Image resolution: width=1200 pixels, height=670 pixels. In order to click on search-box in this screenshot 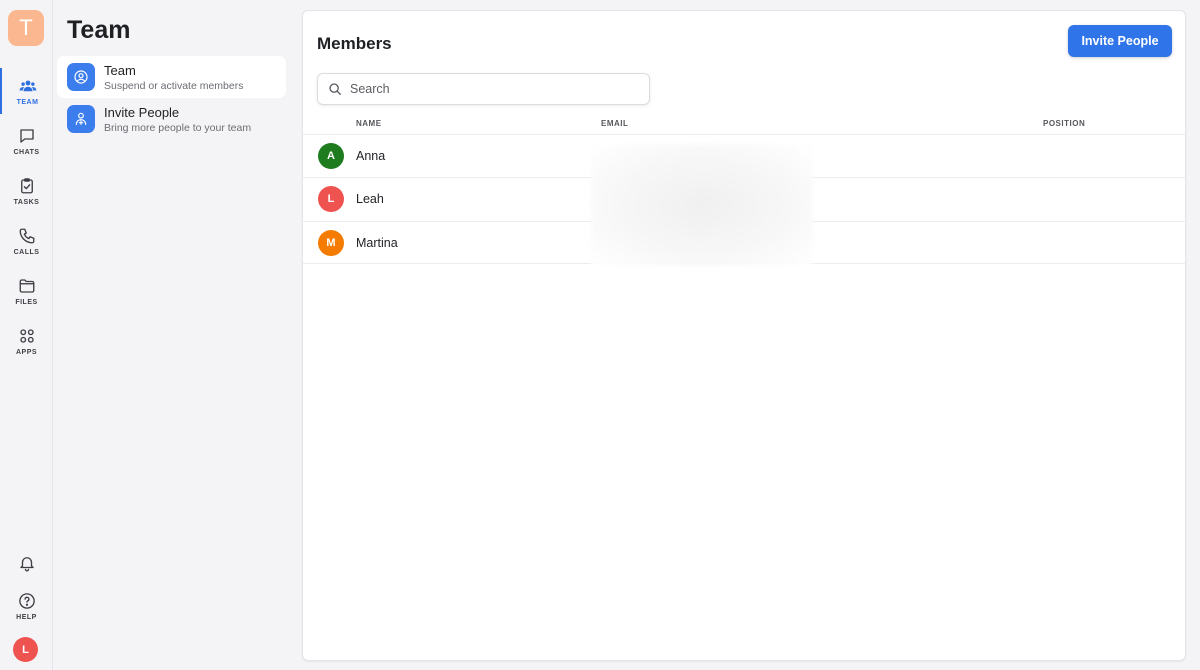, I will do `click(483, 89)`.